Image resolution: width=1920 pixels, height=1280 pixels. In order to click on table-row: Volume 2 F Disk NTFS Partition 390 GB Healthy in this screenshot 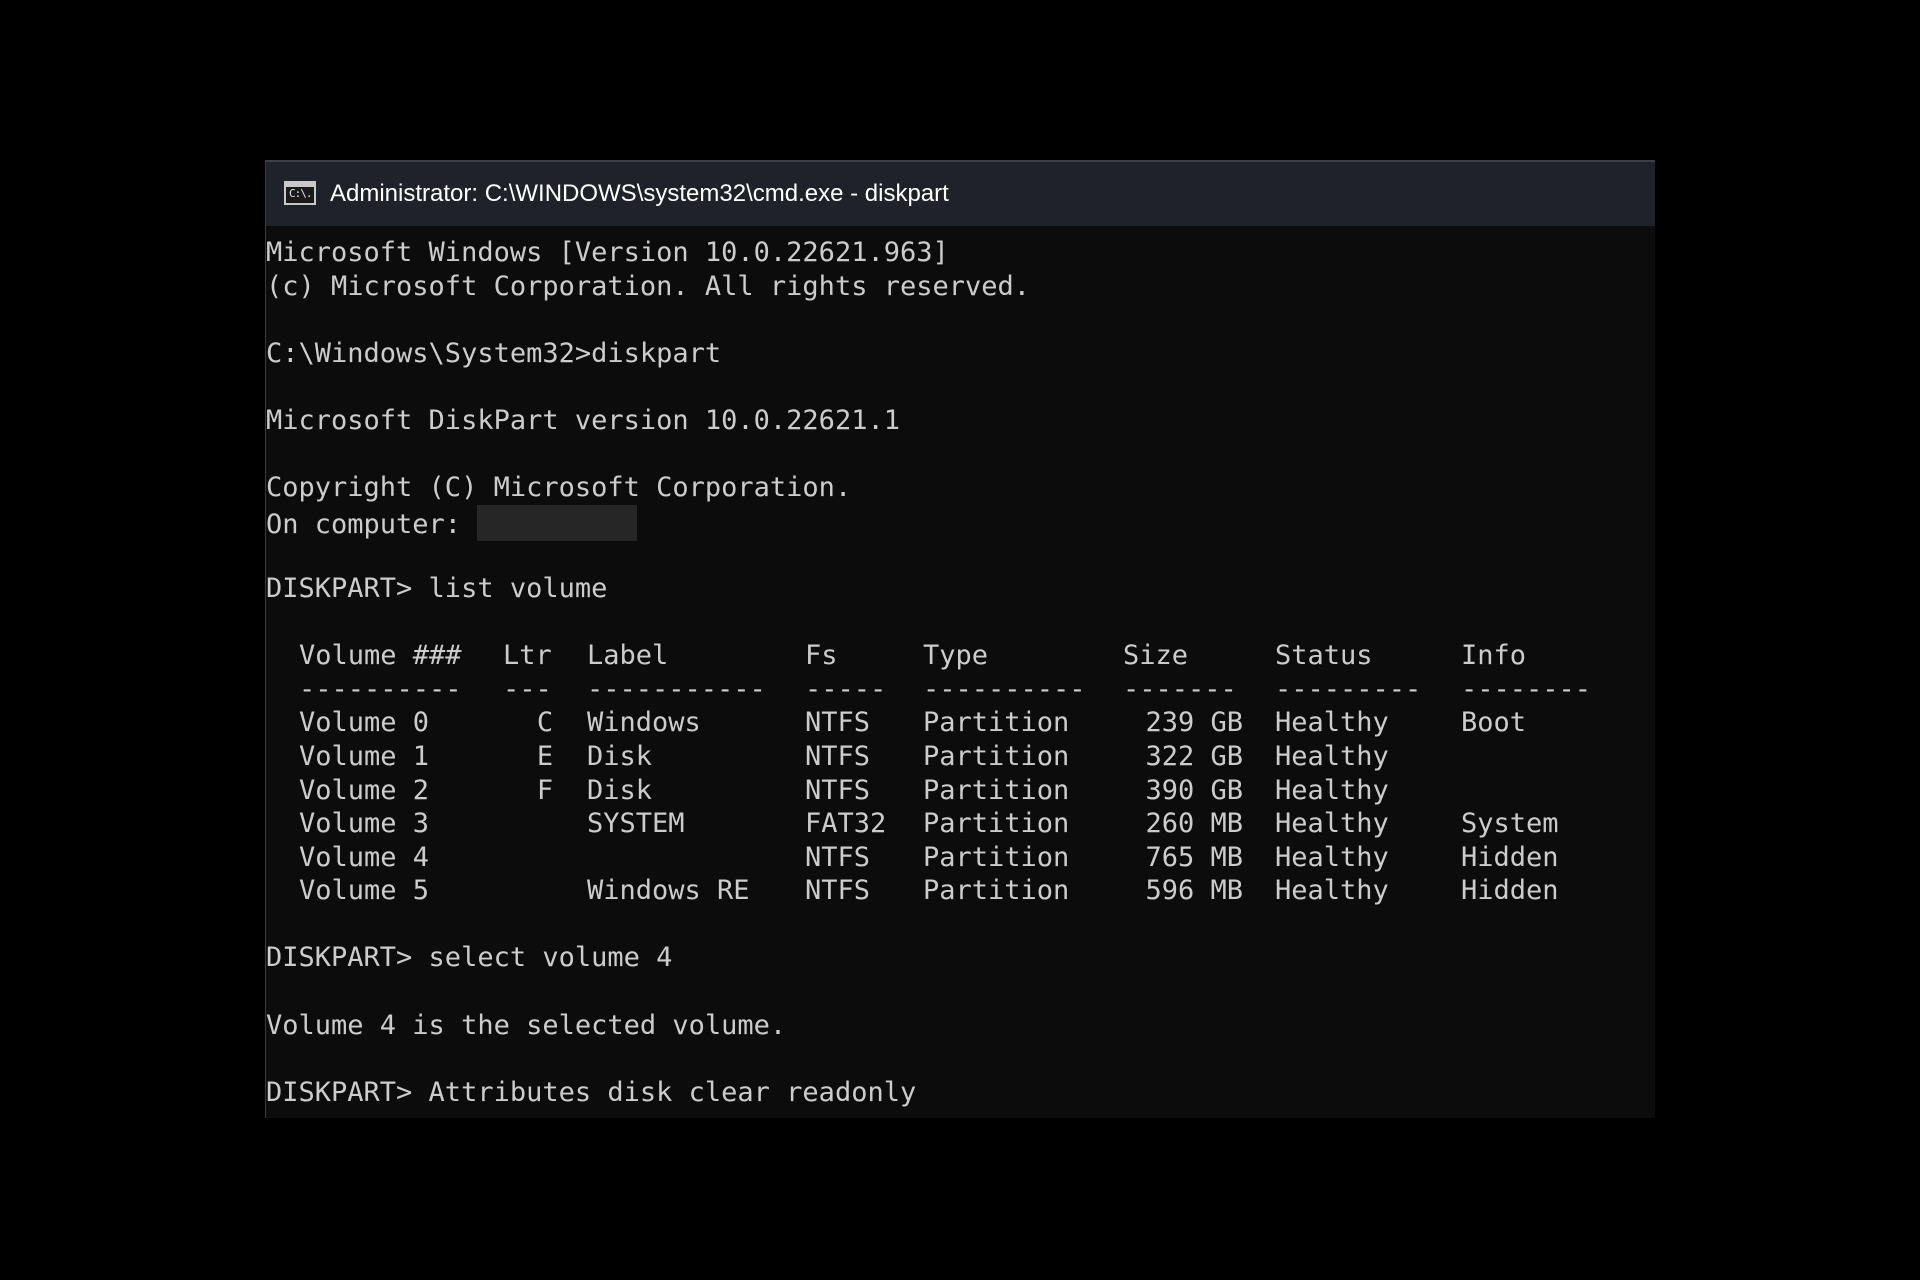, I will do `click(960, 791)`.